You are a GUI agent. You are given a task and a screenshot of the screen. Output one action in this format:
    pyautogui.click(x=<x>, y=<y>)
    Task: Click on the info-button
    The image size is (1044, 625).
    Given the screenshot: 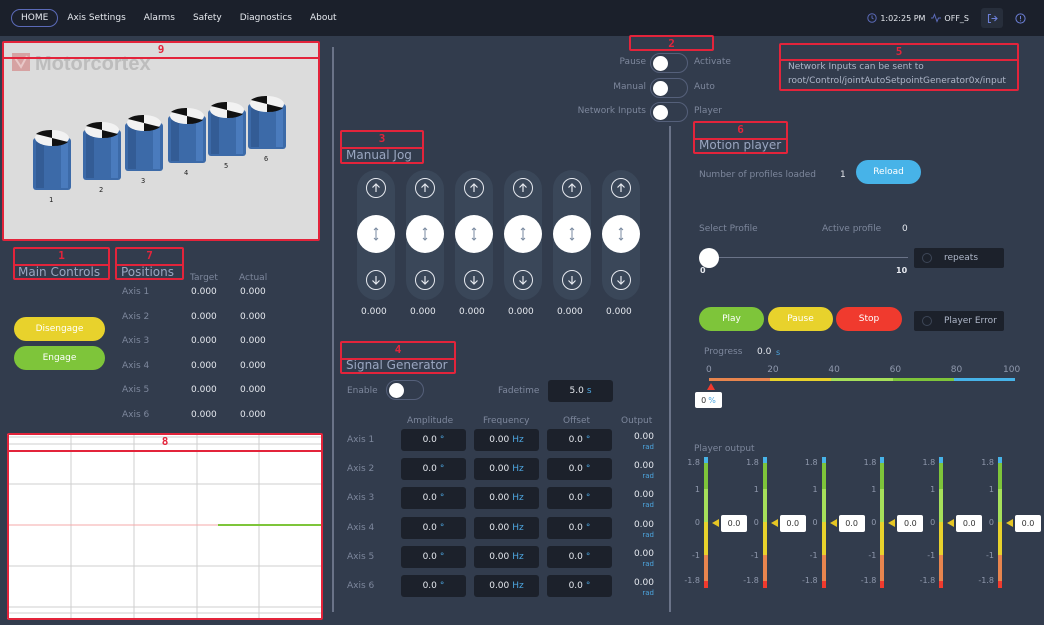 What is the action you would take?
    pyautogui.click(x=1020, y=18)
    